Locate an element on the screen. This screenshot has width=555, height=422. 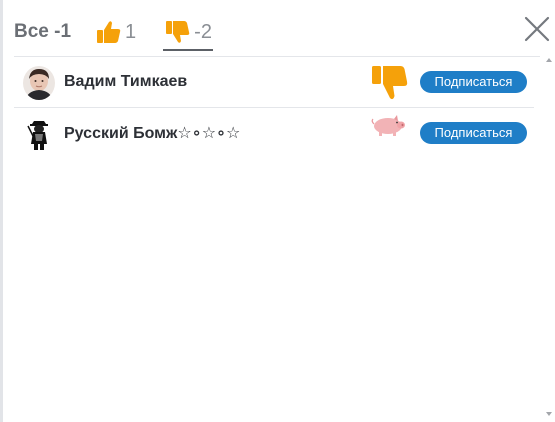
list-item: Русский Бомж☆∘☆∘☆ Подписаться is located at coordinates (277, 133).